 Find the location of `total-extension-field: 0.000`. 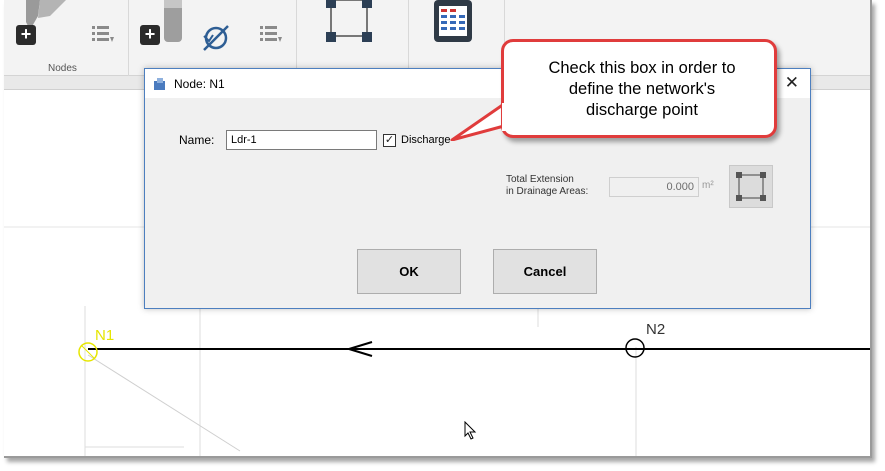

total-extension-field: 0.000 is located at coordinates (654, 187).